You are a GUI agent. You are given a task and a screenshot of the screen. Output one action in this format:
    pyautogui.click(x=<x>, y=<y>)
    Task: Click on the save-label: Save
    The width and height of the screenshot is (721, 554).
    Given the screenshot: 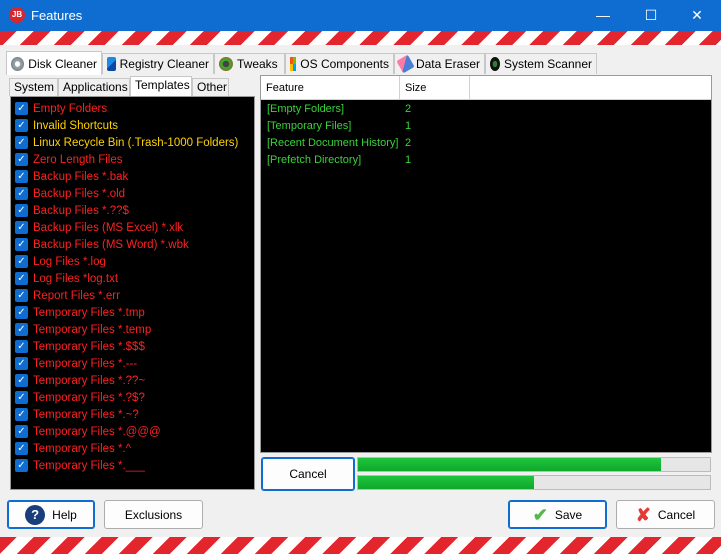 What is the action you would take?
    pyautogui.click(x=568, y=514)
    